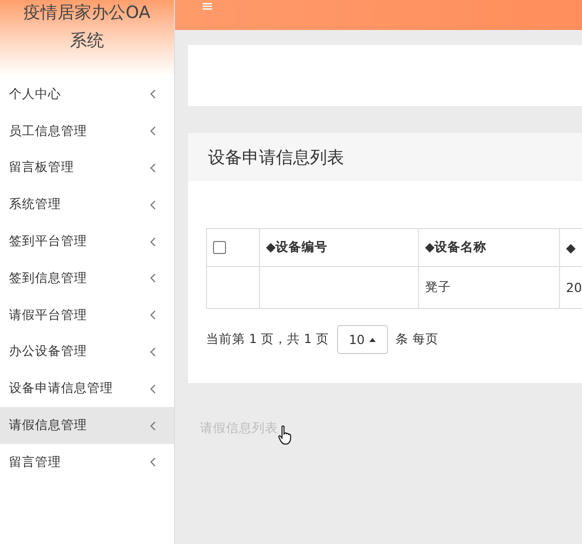  Describe the element at coordinates (339, 247) in the screenshot. I see `column-header: ◆设备编号` at that location.